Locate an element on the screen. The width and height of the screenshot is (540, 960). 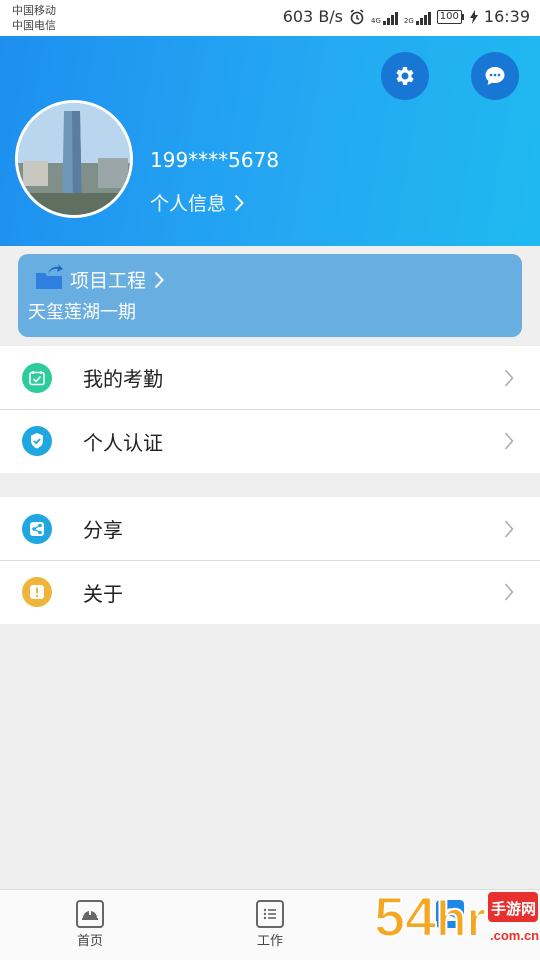
project-card: 项目工程 天玺莲湖一期 is located at coordinates (270, 295).